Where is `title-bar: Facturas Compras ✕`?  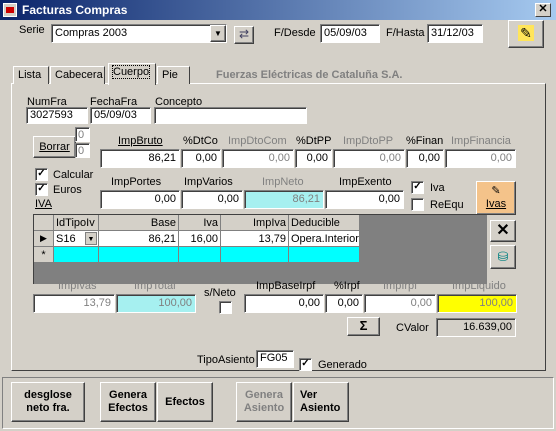 title-bar: Facturas Compras ✕ is located at coordinates (278, 10).